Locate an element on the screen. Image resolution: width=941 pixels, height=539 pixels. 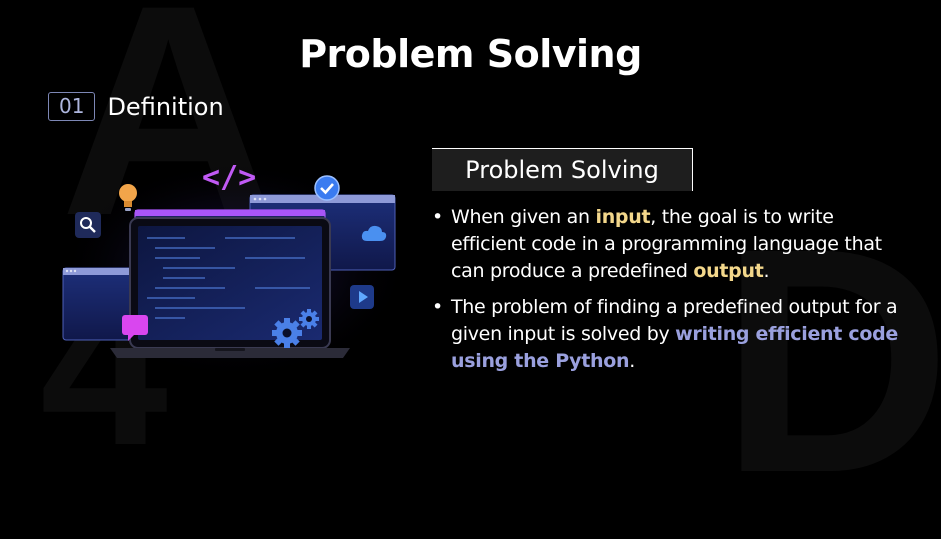
bullet-1-highlight-input: input is located at coordinates (623, 217).